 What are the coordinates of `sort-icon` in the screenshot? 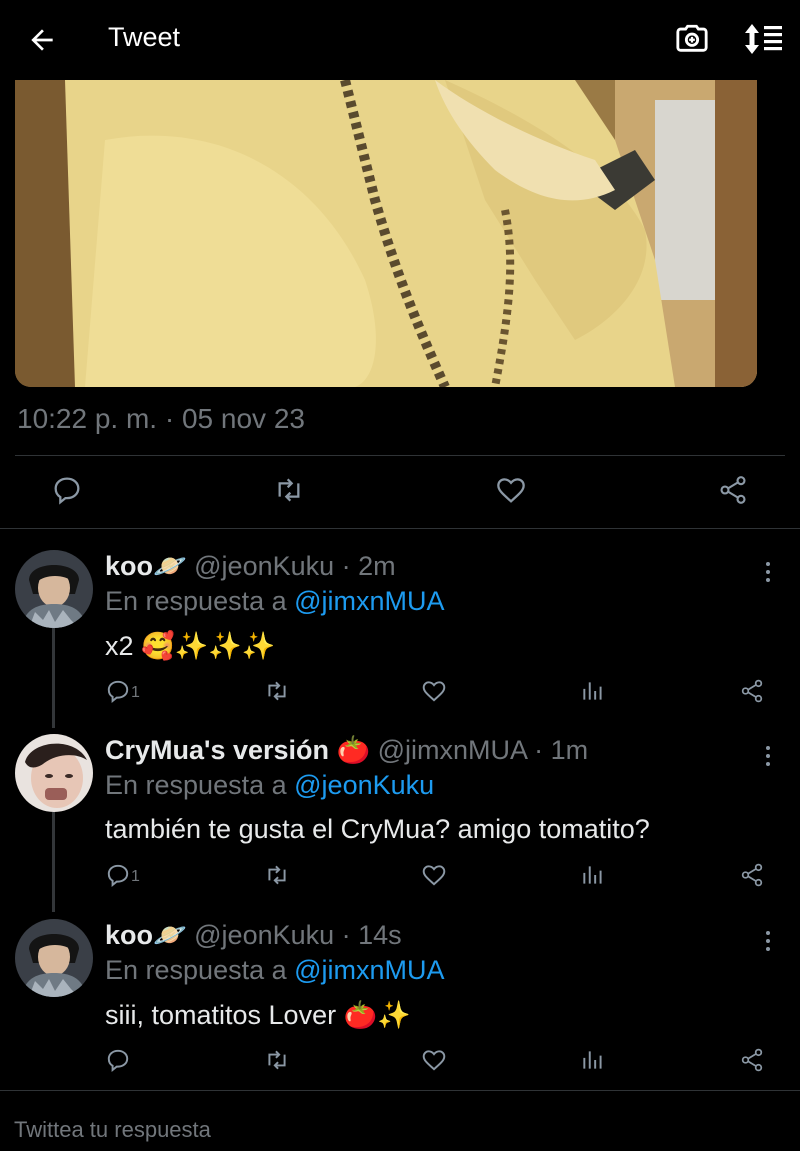 It's located at (764, 39).